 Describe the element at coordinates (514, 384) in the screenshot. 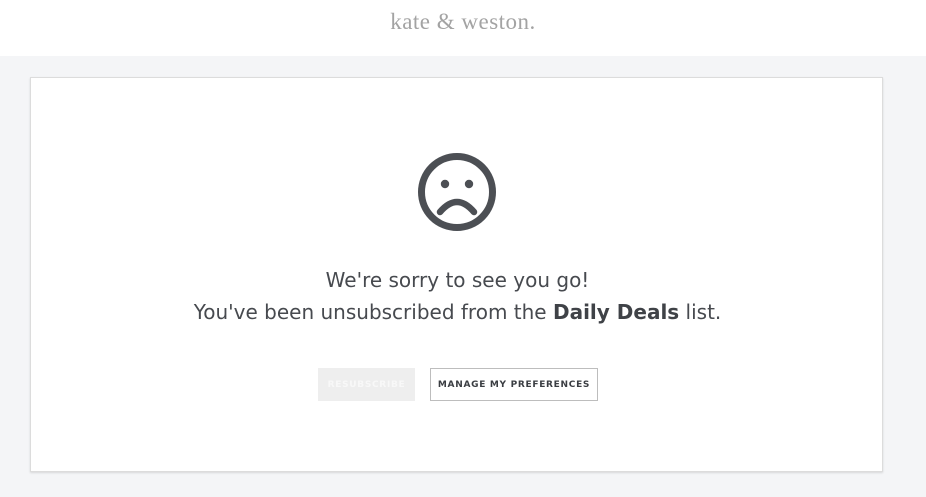

I see `manage-preferences-button: MANAGE MY PREFERENCES` at that location.